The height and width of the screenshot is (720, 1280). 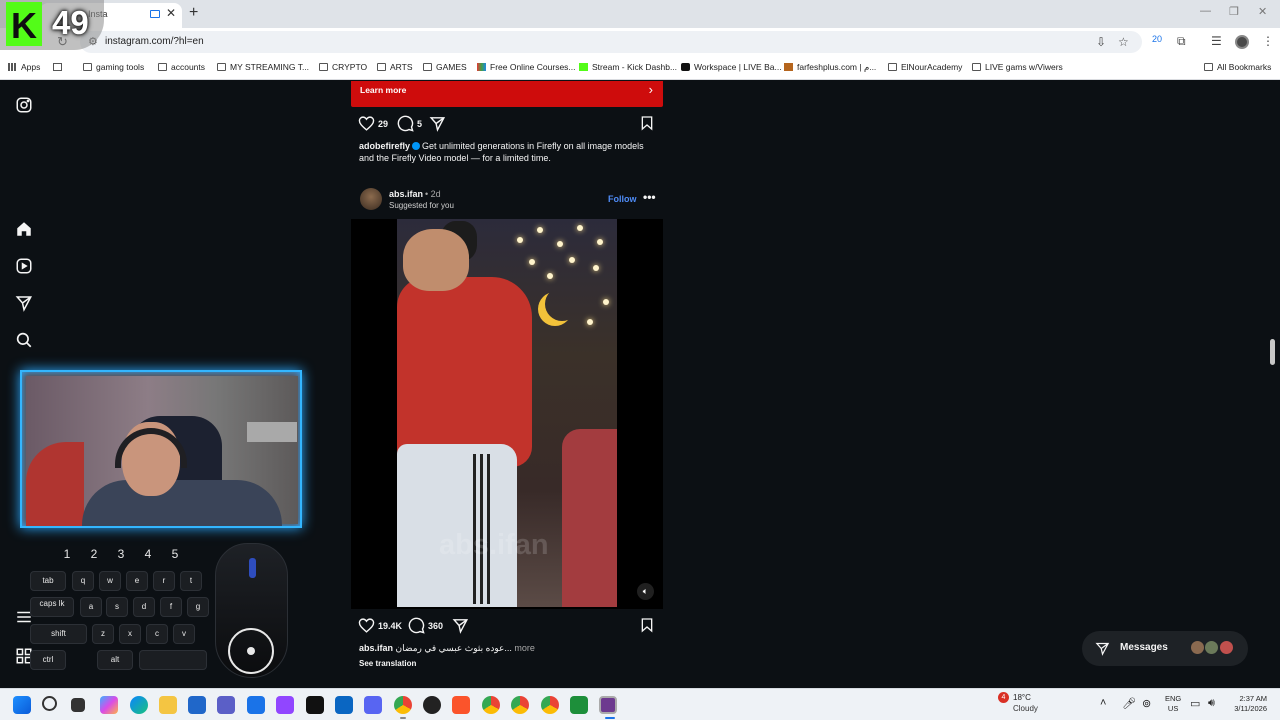 I want to click on edge-icon, so click(x=139, y=705).